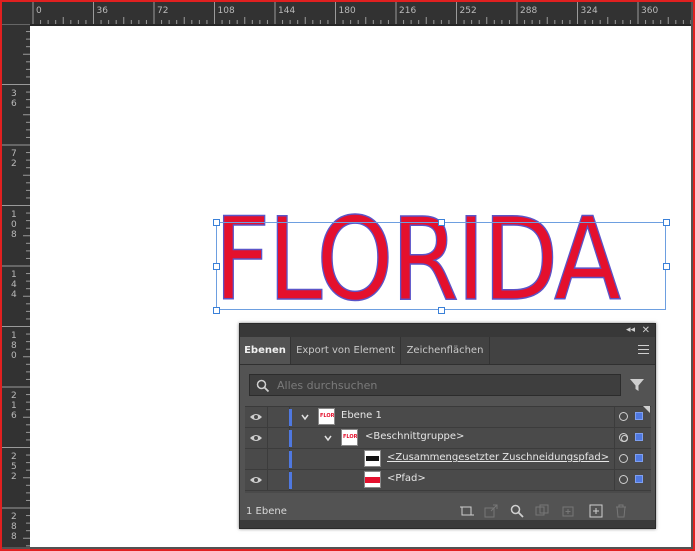 The height and width of the screenshot is (551, 695). What do you see at coordinates (265, 350) in the screenshot?
I see `tab-ebenen: Ebenen` at bounding box center [265, 350].